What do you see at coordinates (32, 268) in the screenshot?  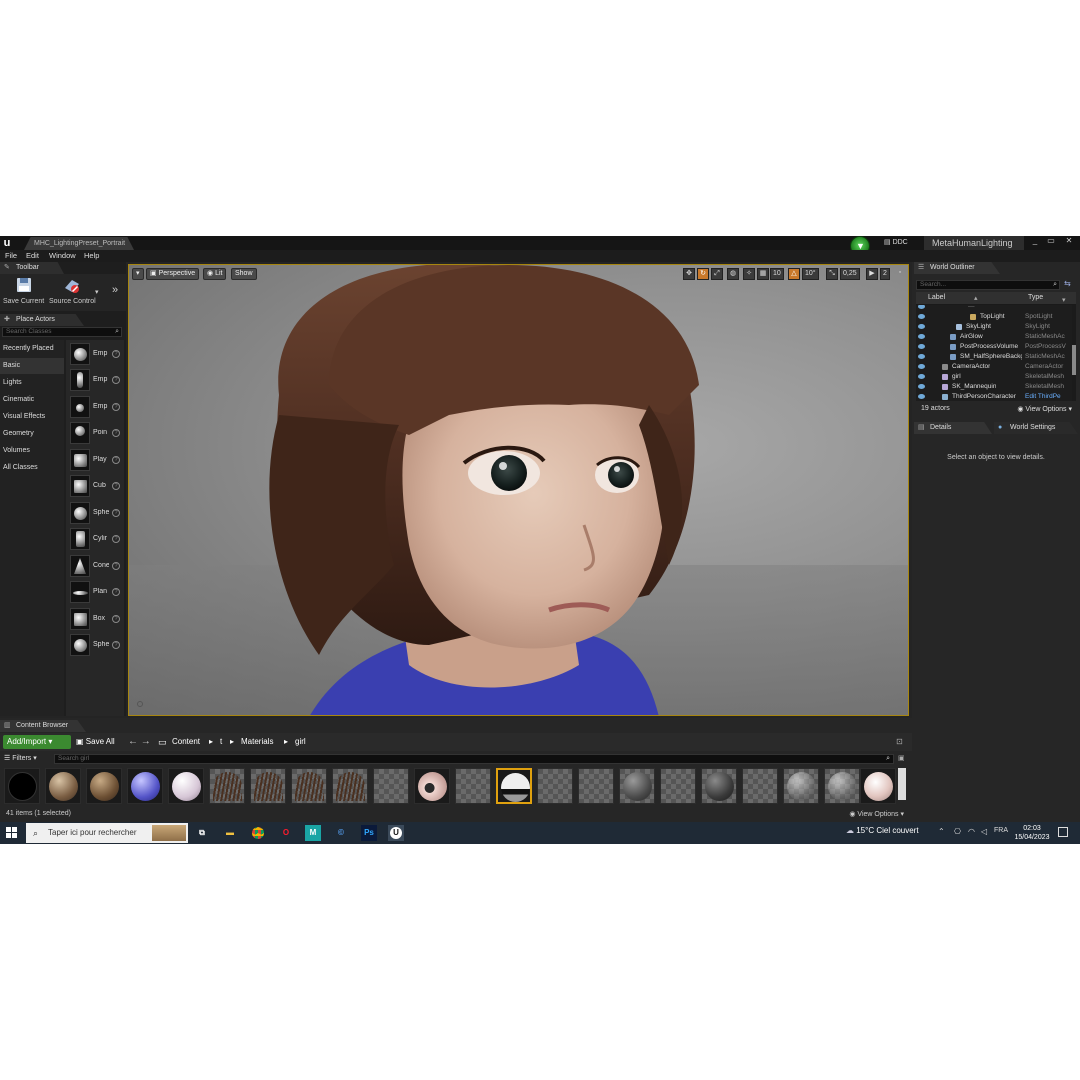 I see `toolbar-tab: ✎ Toolbar` at bounding box center [32, 268].